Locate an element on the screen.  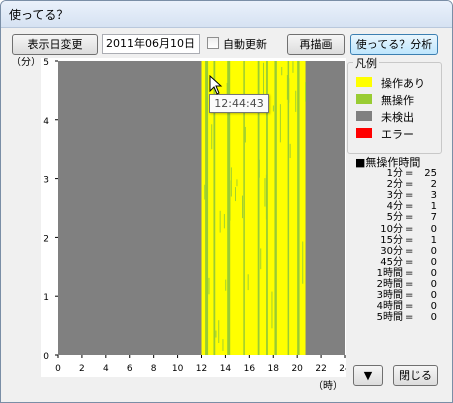
x-tick-label: 12 is located at coordinates (201, 369).